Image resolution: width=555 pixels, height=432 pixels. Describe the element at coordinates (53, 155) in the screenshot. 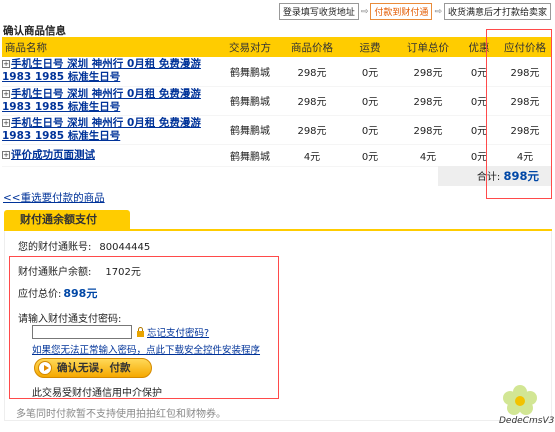

I see `product-link: 评价成功页面测试` at that location.